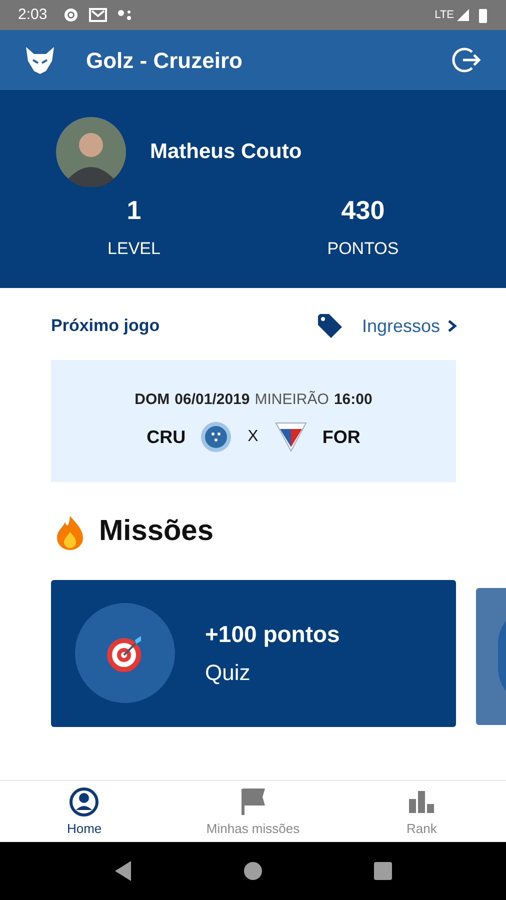  Describe the element at coordinates (165, 60) in the screenshot. I see `app-title: Golz - Cruzeiro` at that location.